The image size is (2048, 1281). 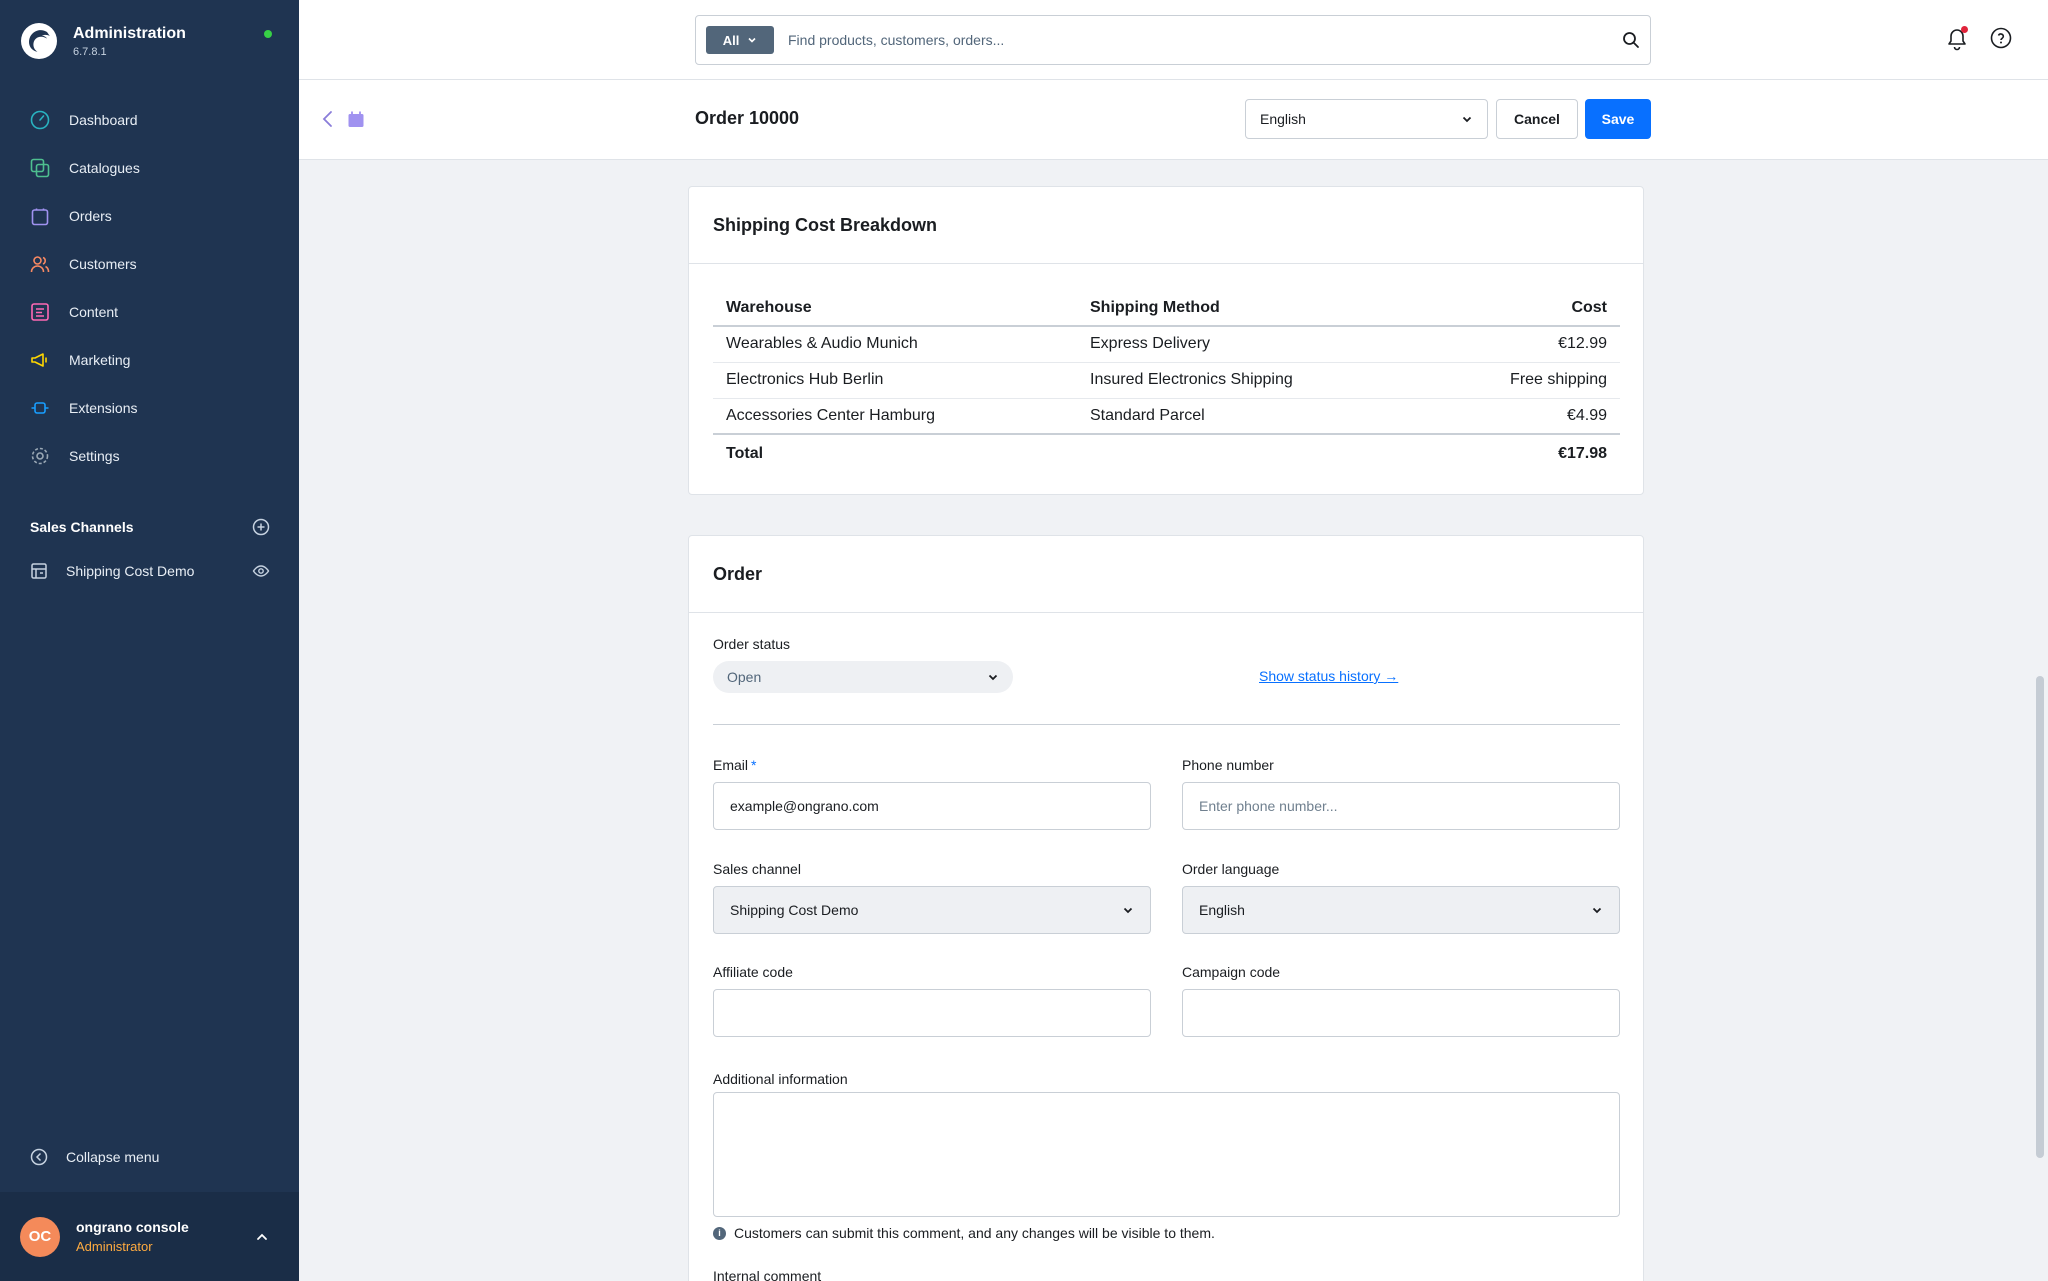 What do you see at coordinates (1618, 119) in the screenshot?
I see `save-button: Save` at bounding box center [1618, 119].